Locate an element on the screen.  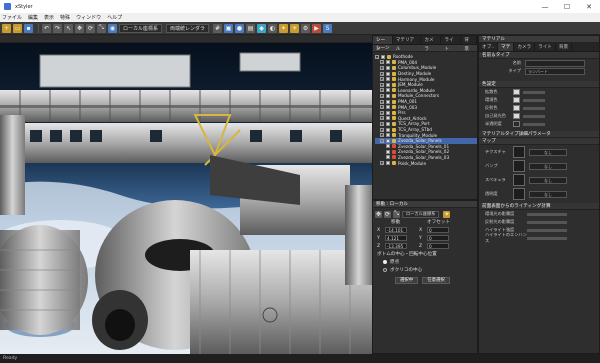
lighting-section: 前面表面からのライティング計算 is located at coordinates (539, 206).